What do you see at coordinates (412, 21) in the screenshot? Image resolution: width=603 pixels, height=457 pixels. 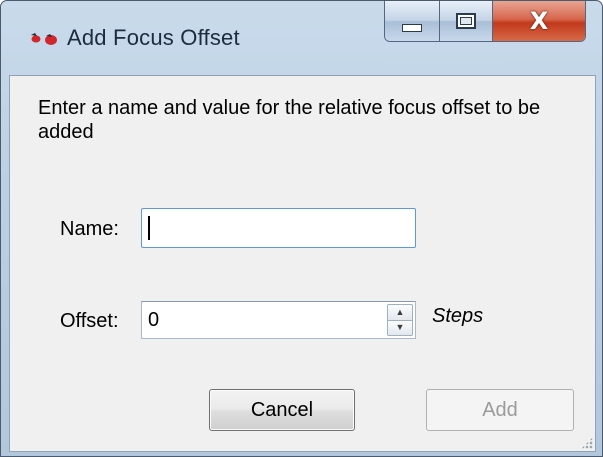 I see `minimize-button` at bounding box center [412, 21].